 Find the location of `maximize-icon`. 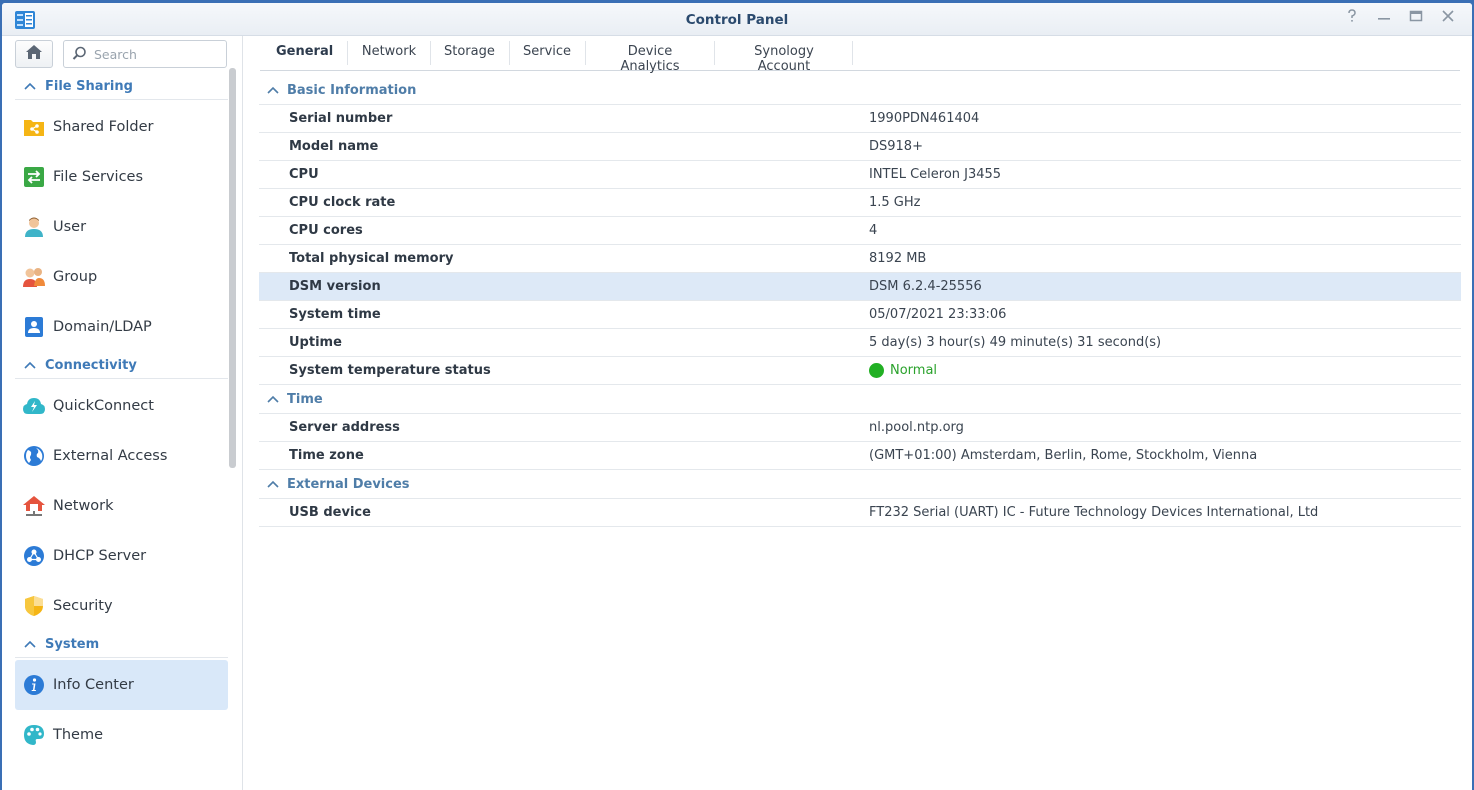

maximize-icon is located at coordinates (1416, 19).